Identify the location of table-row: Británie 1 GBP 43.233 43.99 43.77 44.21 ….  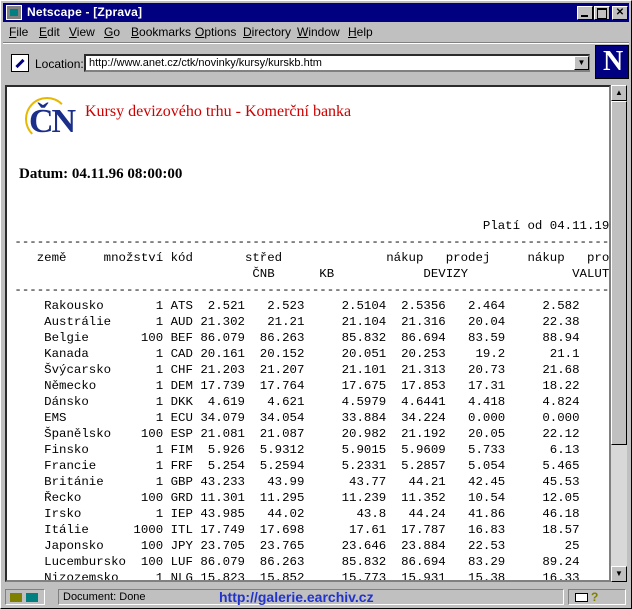
(312, 482).